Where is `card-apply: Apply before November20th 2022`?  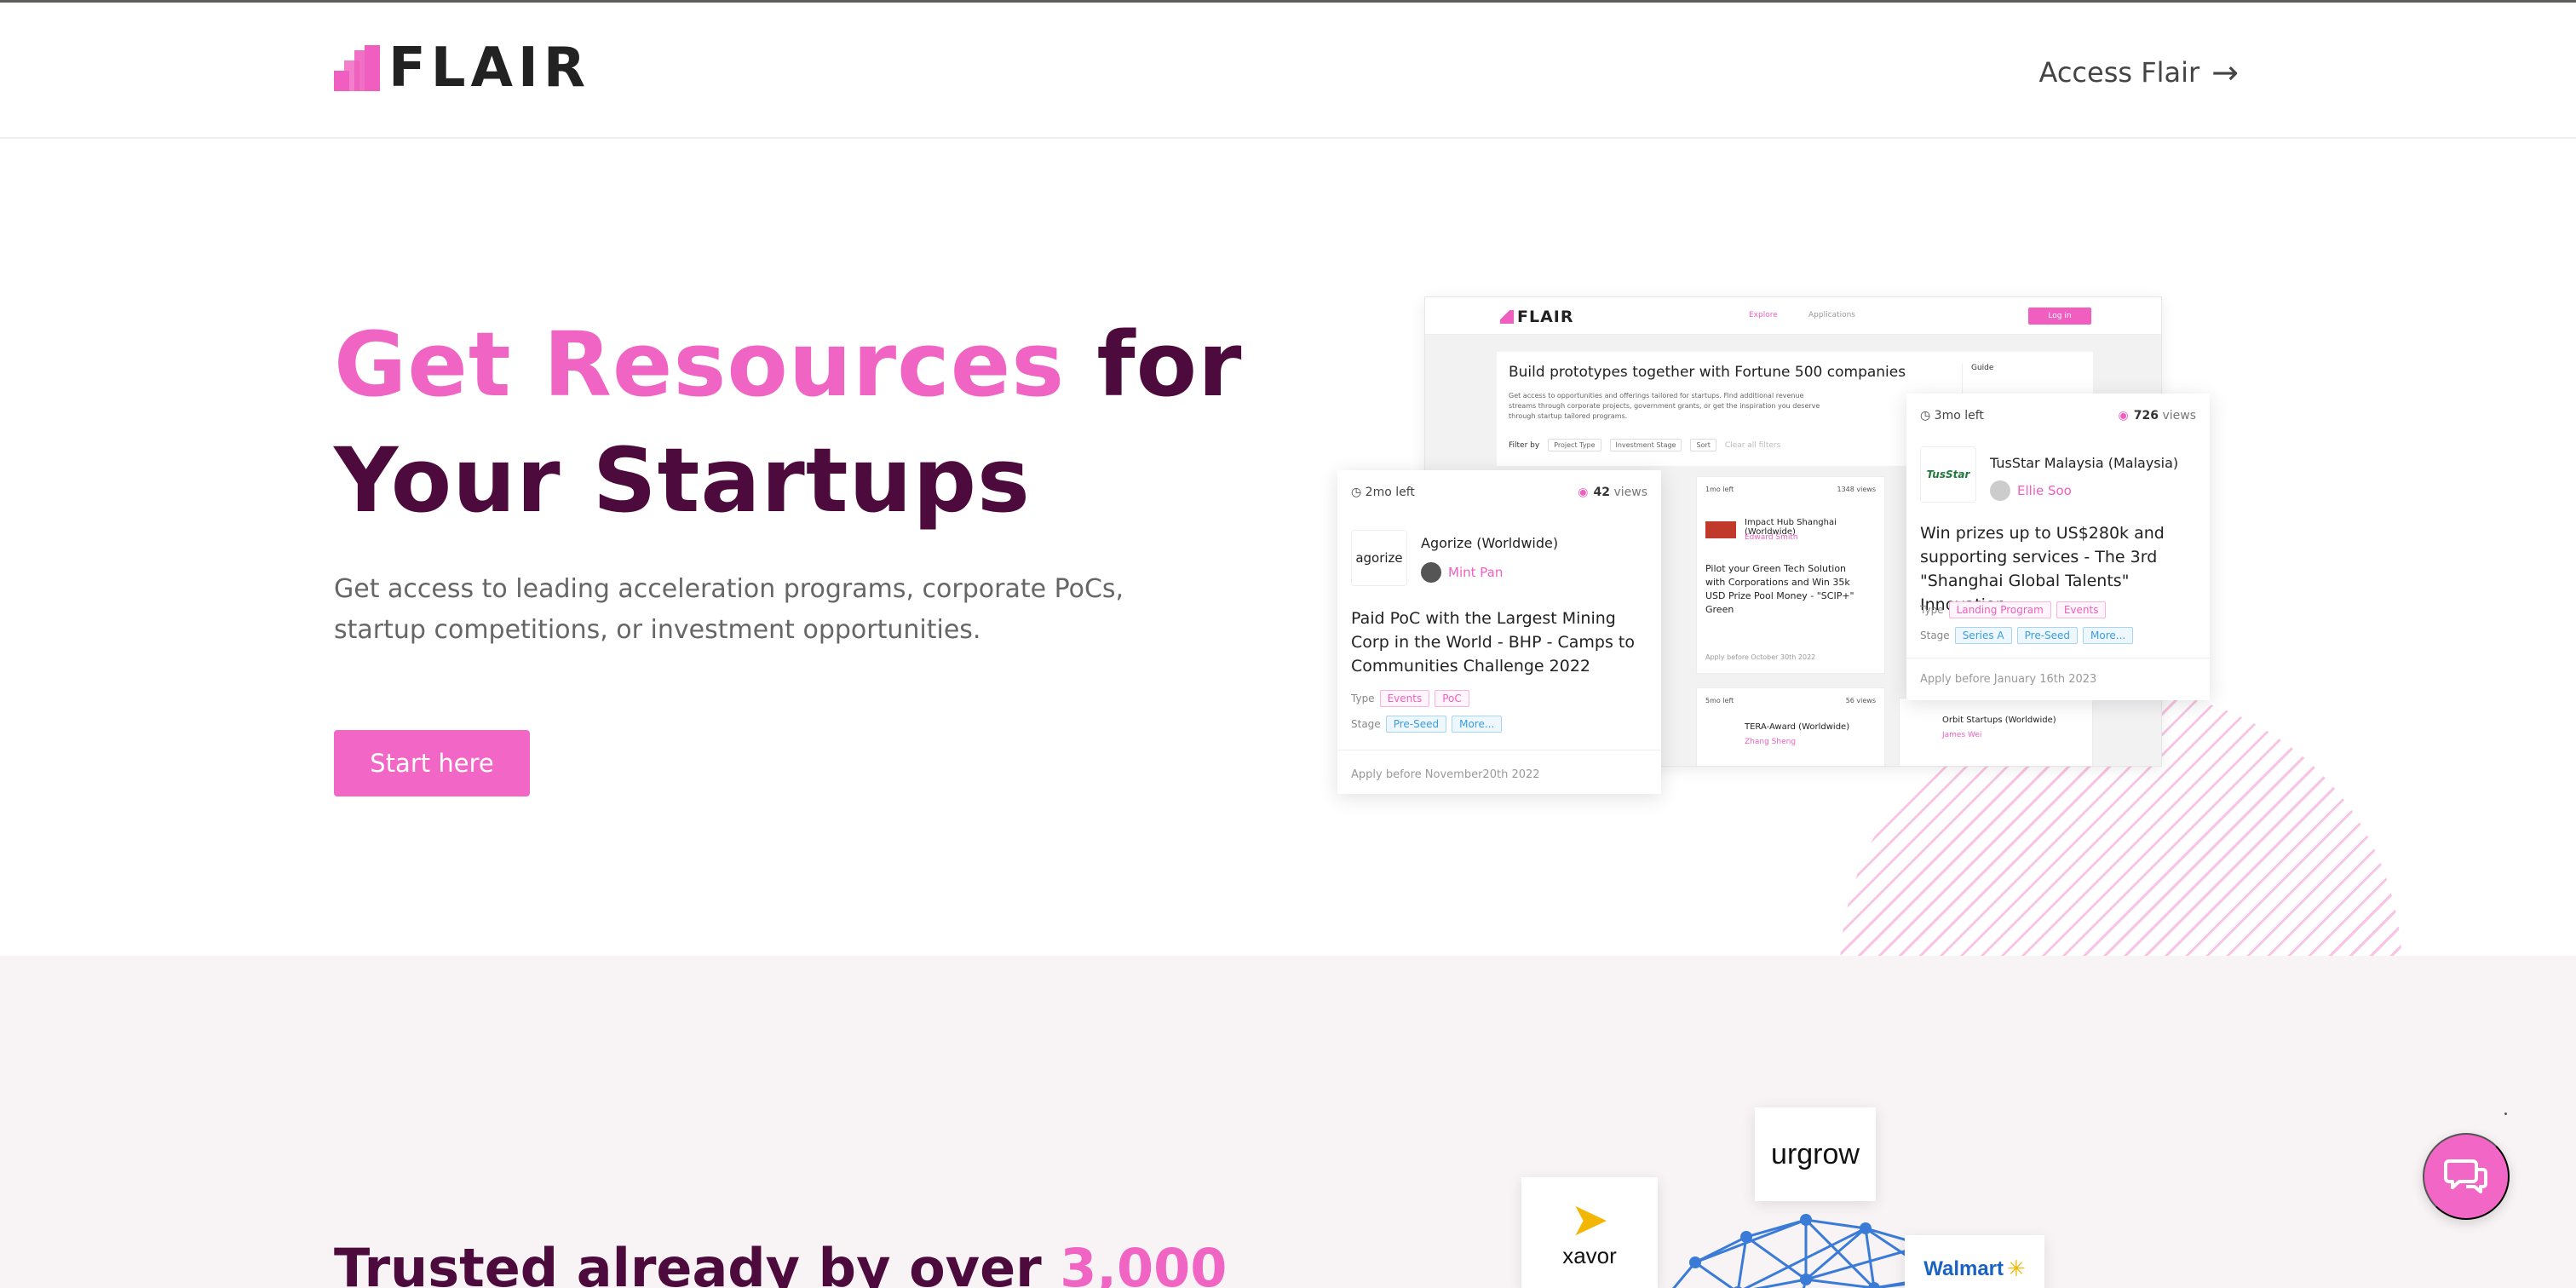
card-apply: Apply before November20th 2022 is located at coordinates (1446, 775).